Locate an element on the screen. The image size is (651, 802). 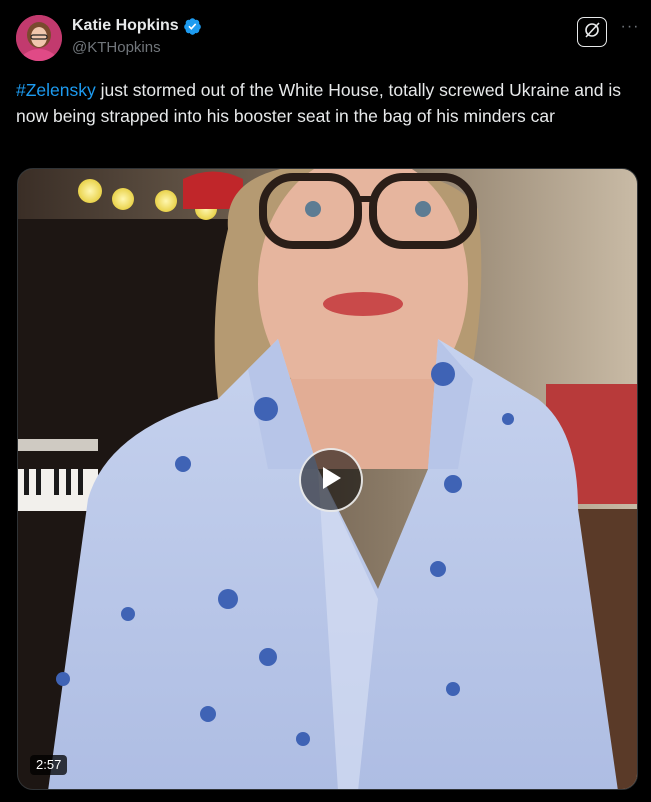
author-header: Katie Hopkins @KTHopkins is located at coordinates (137, 36).